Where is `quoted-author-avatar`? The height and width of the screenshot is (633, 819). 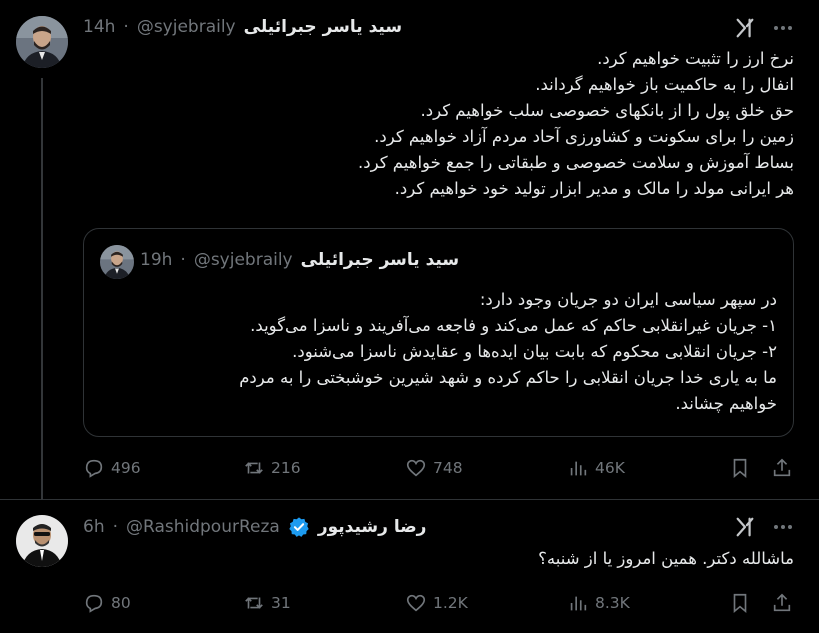
quoted-author-avatar is located at coordinates (117, 262).